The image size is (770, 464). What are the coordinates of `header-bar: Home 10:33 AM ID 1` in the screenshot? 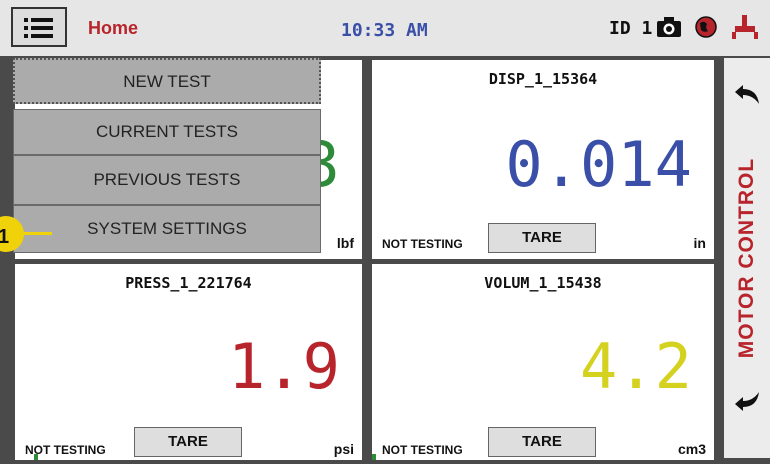 It's located at (385, 28).